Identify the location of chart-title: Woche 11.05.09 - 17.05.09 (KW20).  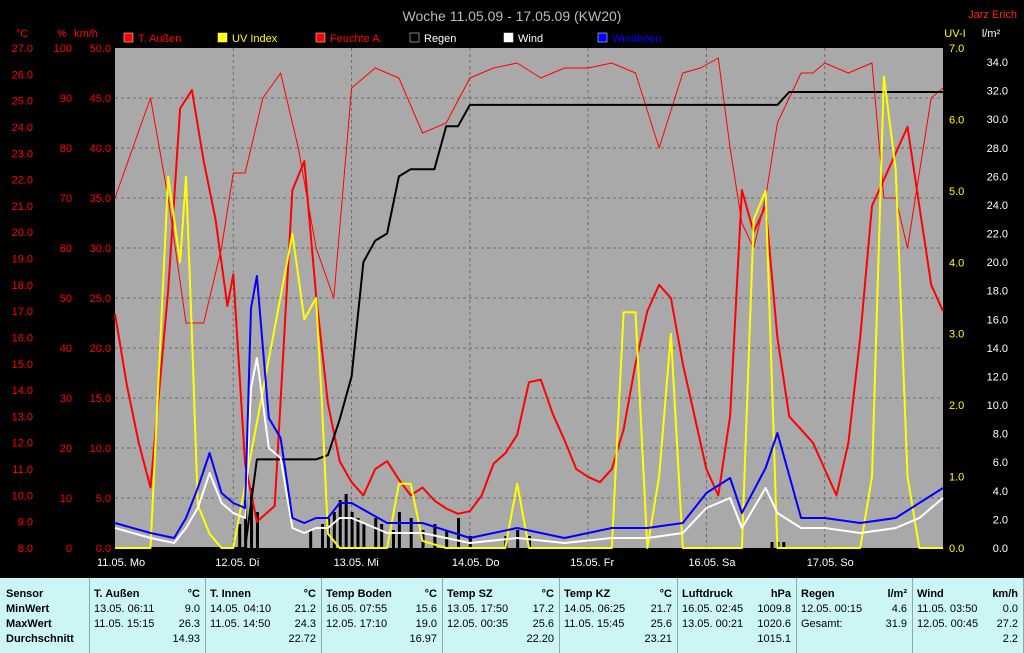
(512, 16).